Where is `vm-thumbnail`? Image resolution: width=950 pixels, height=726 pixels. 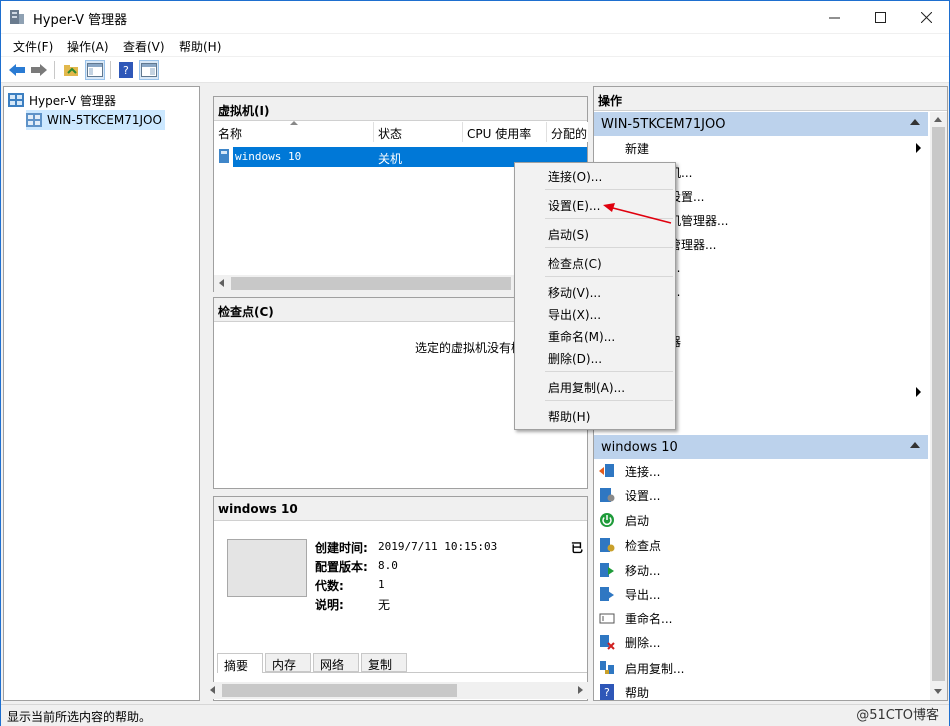
vm-thumbnail is located at coordinates (267, 568).